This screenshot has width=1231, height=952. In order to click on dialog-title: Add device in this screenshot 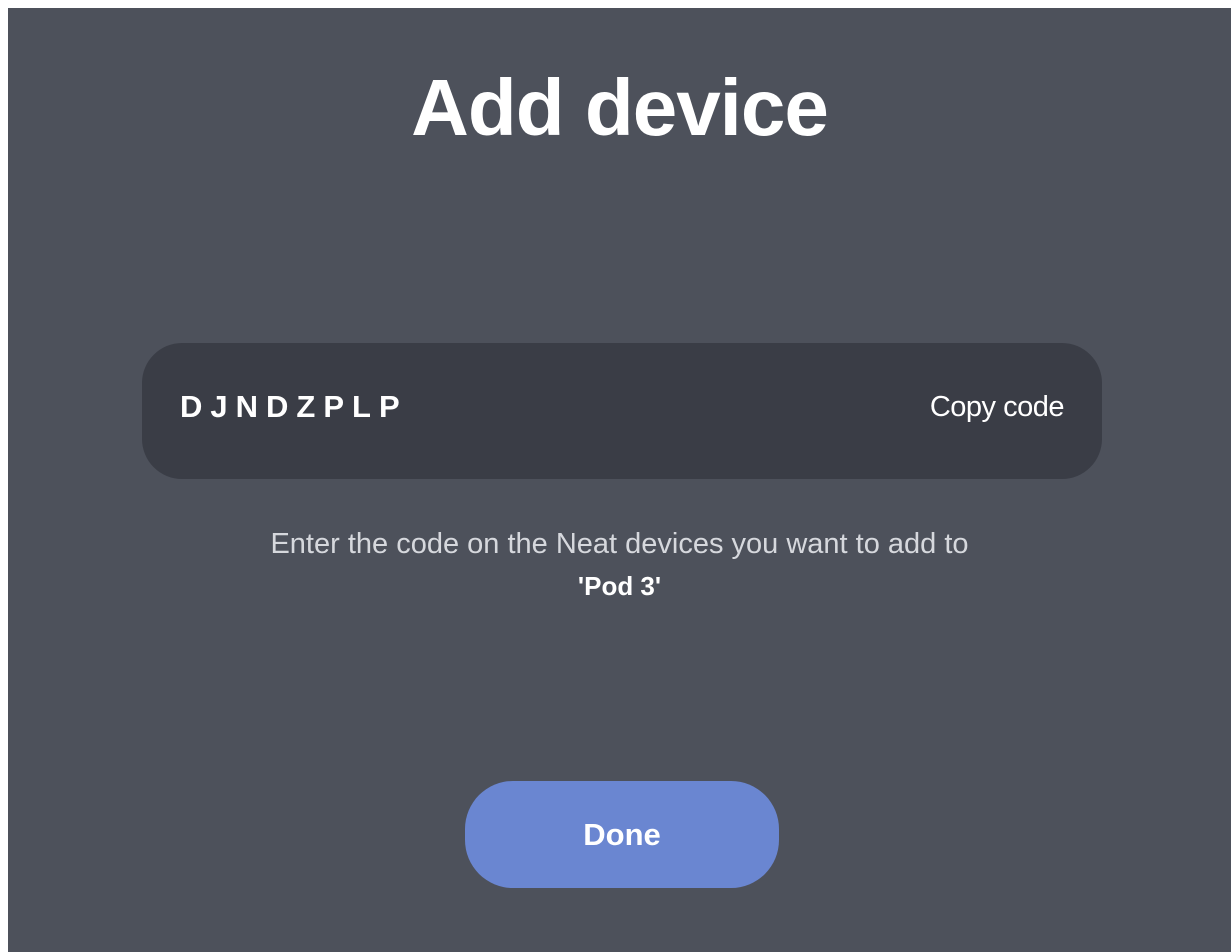, I will do `click(620, 107)`.